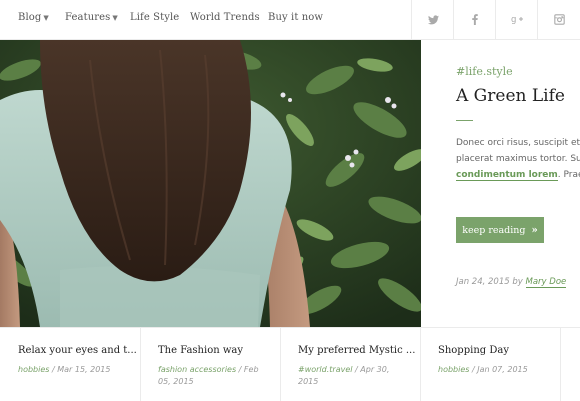 The image size is (580, 401). Describe the element at coordinates (200, 350) in the screenshot. I see `post-card-title: The Fashion way` at that location.